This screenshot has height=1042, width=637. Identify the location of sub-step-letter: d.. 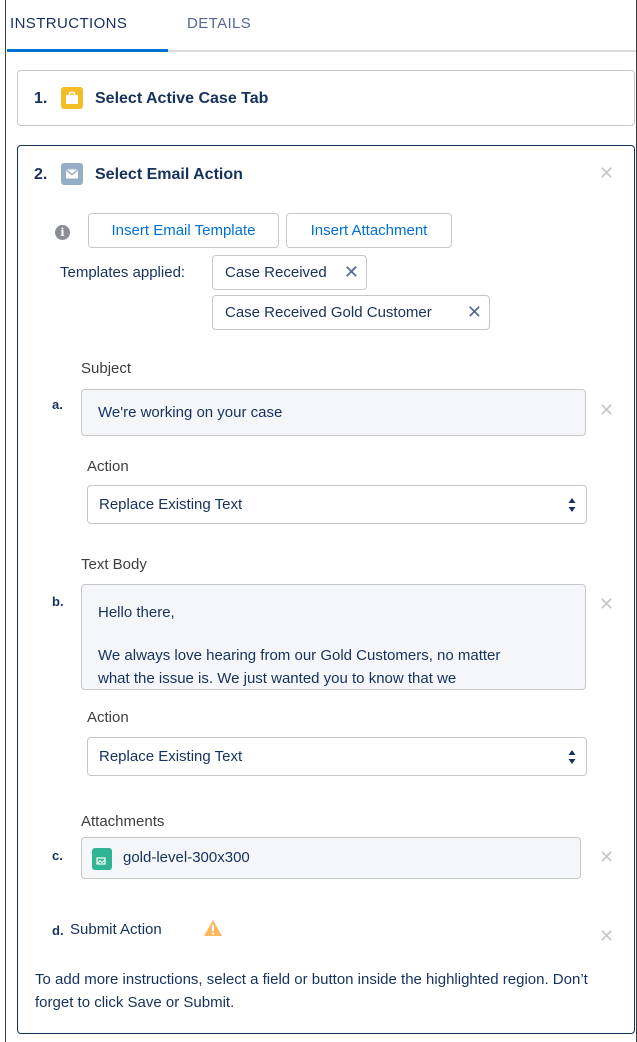
(58, 930).